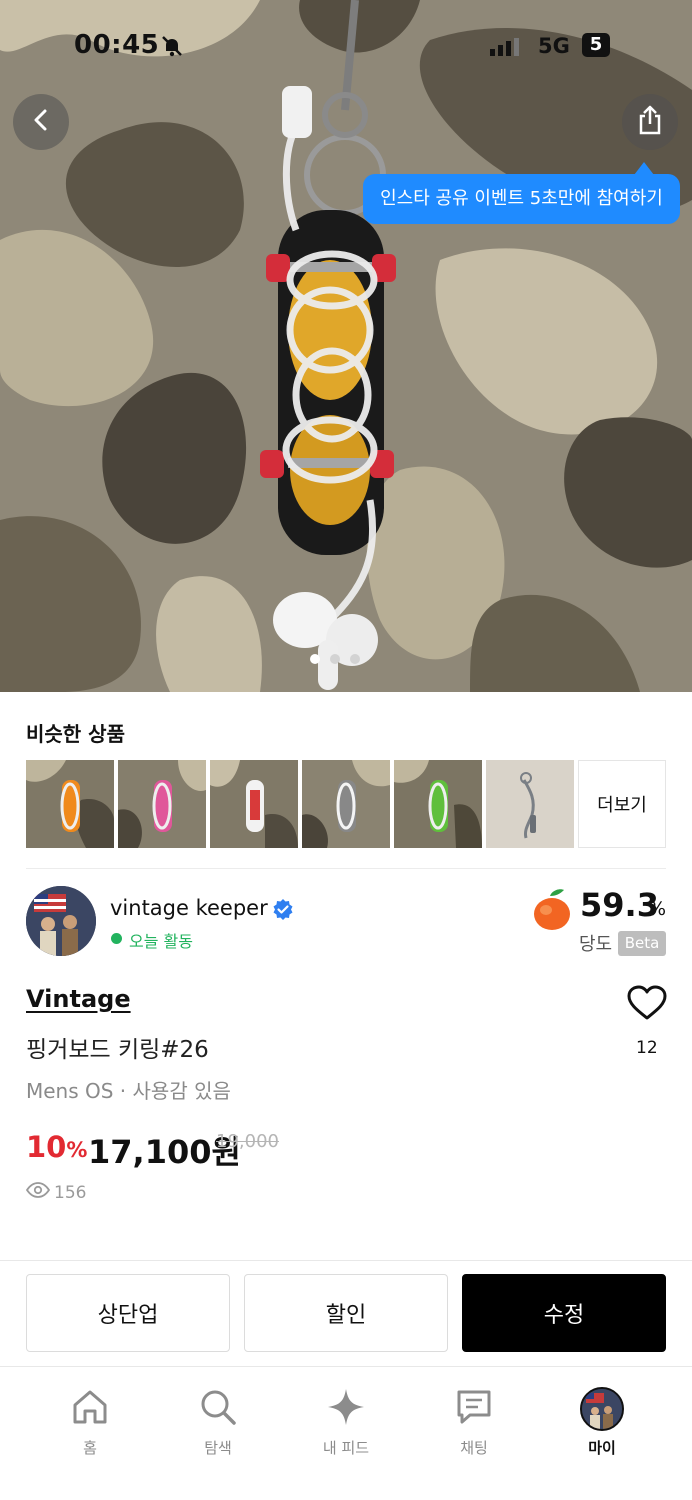  I want to click on bottom-nav: 홈 탐색 내 피드 채팅 마이, so click(346, 1433).